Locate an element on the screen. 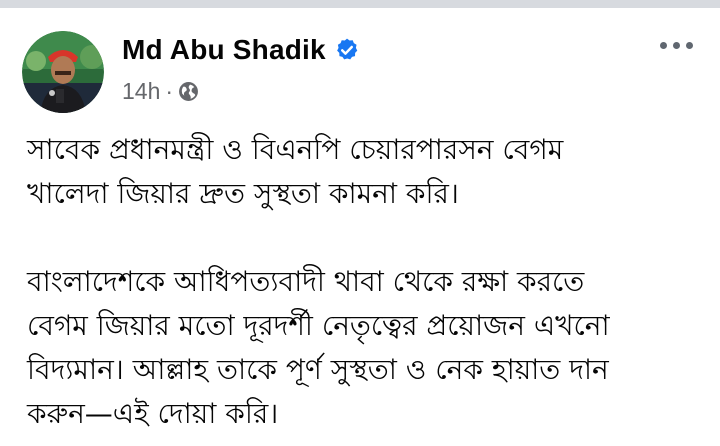 This screenshot has width=720, height=446. post-meta: 14h · is located at coordinates (160, 91).